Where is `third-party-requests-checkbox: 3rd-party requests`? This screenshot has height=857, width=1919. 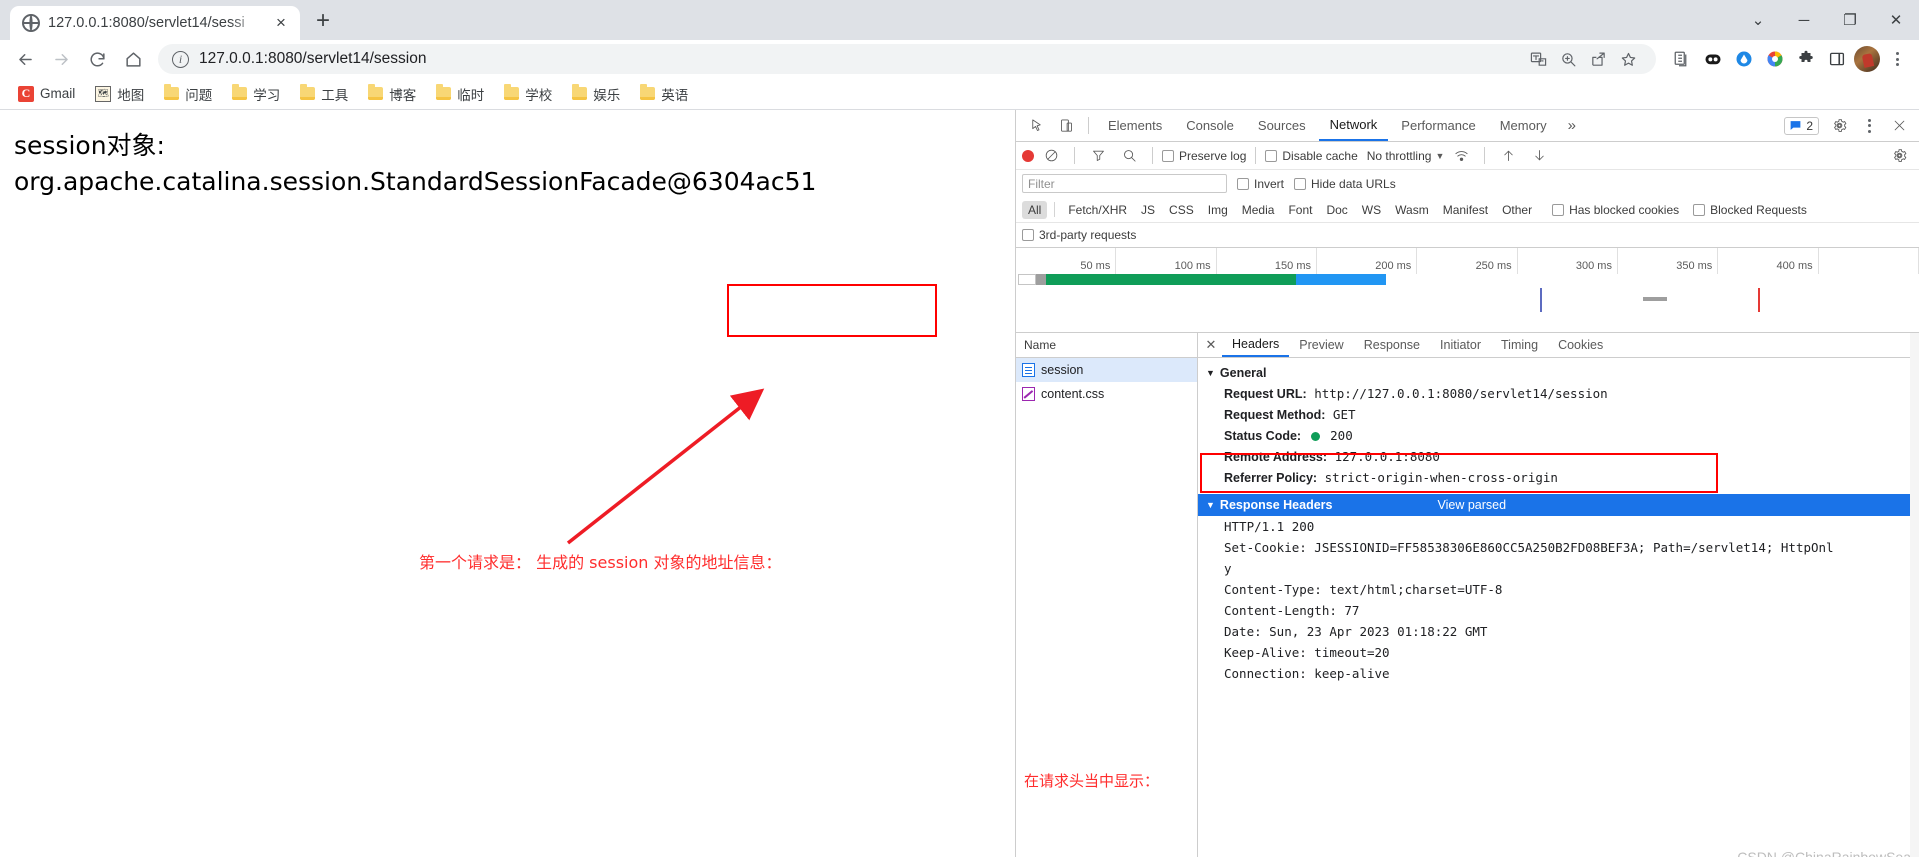 third-party-requests-checkbox: 3rd-party requests is located at coordinates (1079, 235).